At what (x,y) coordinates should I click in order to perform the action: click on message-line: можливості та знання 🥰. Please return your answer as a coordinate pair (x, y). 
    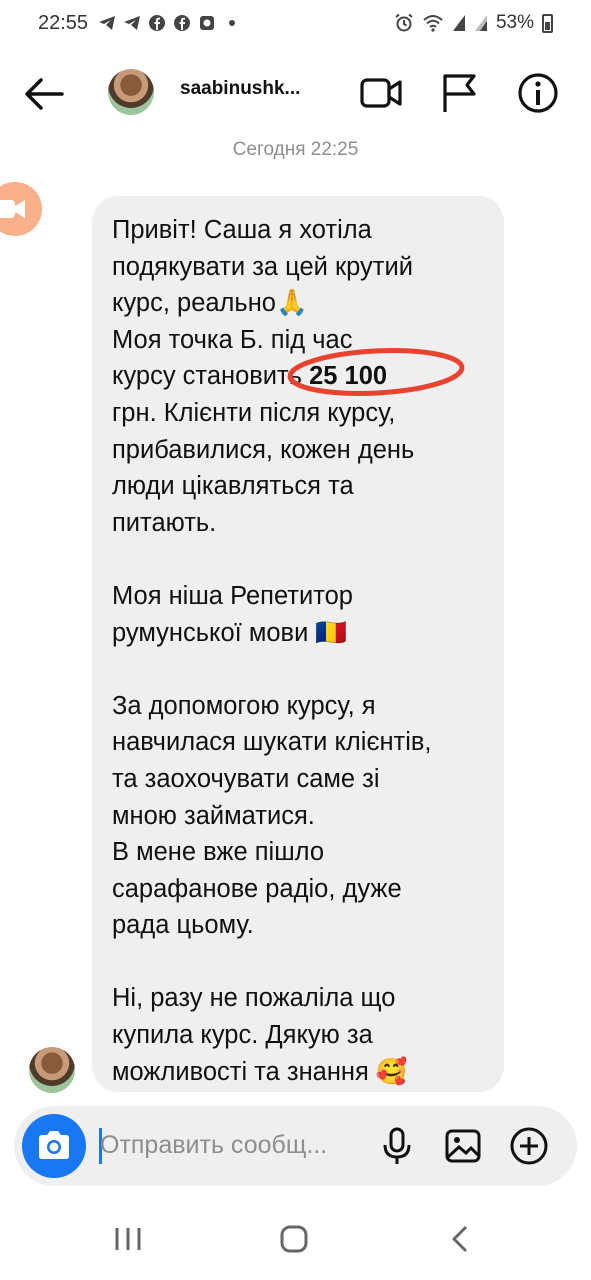
    Looking at the image, I should click on (260, 1071).